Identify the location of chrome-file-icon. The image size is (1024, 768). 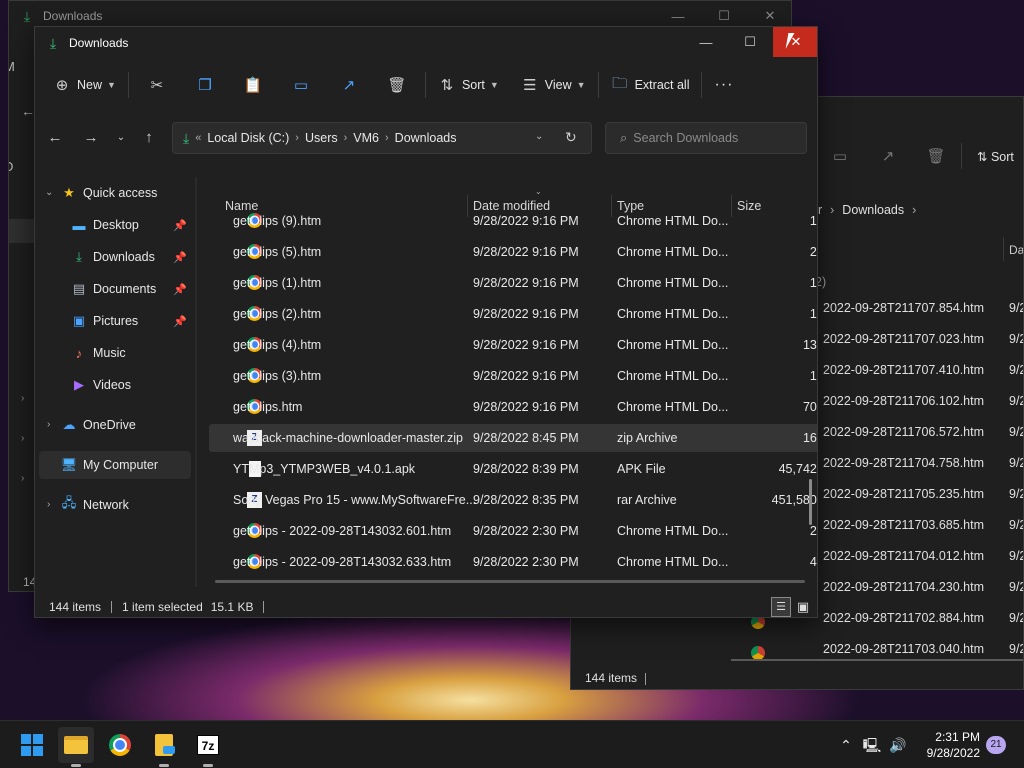
(254, 192).